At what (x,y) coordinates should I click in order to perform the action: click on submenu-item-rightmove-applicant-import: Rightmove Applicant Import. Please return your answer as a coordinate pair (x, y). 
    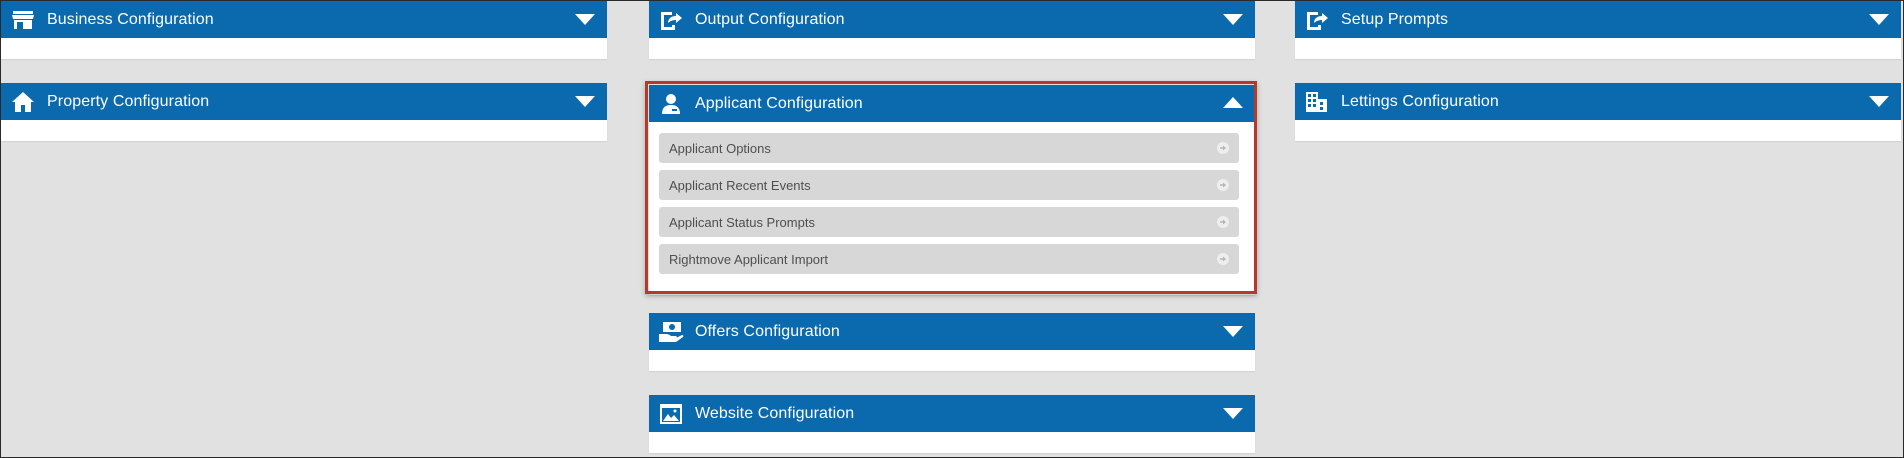
    Looking at the image, I should click on (949, 259).